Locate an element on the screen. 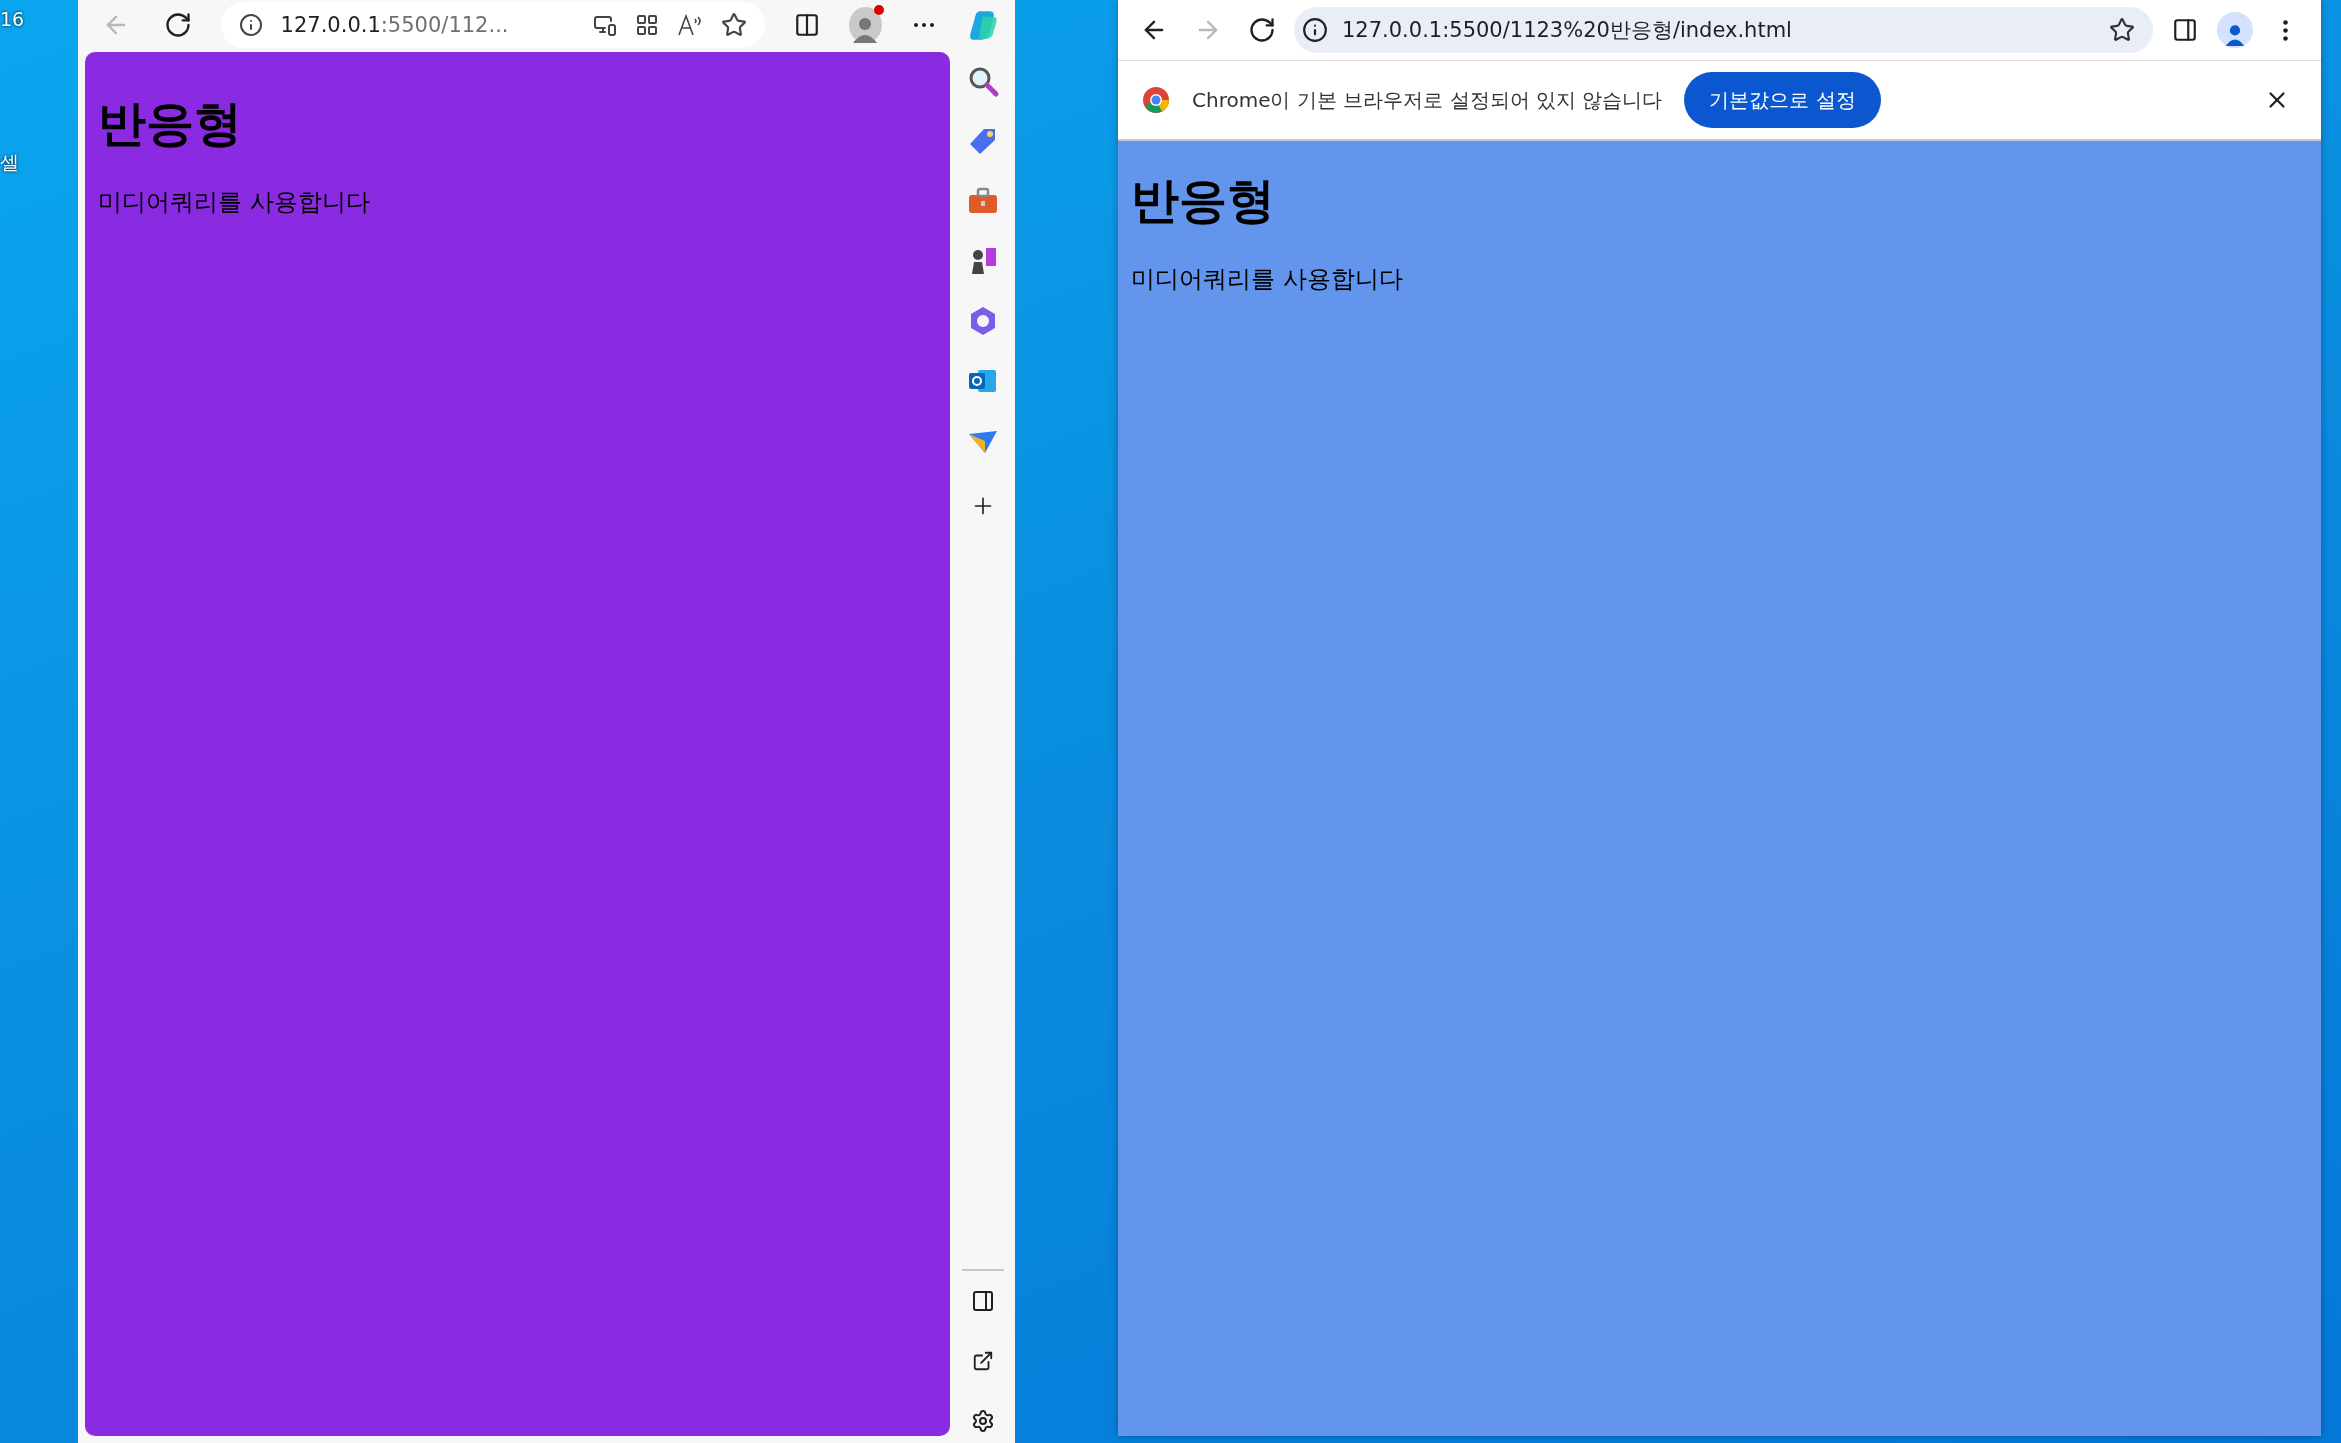 The height and width of the screenshot is (1443, 2341). devices-icon is located at coordinates (604, 25).